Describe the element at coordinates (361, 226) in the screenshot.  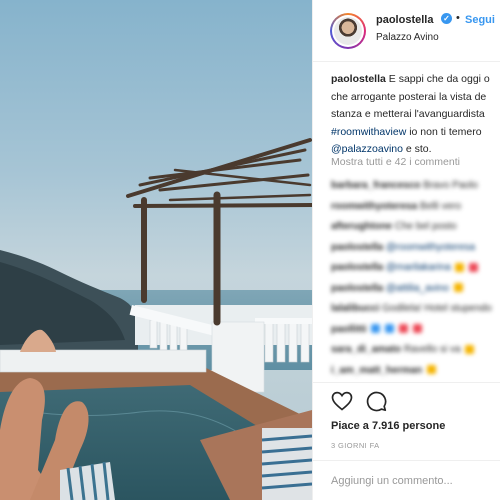
I see `comment-username: afterughtone` at that location.